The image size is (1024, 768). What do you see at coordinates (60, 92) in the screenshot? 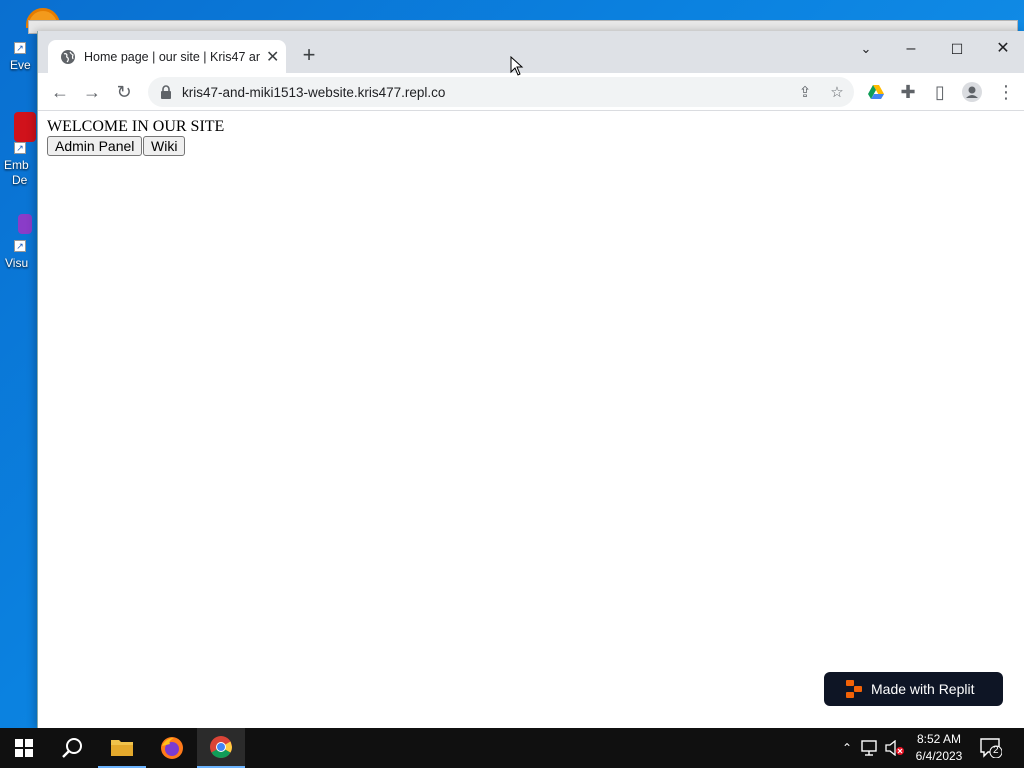
I see `back-button: ←` at bounding box center [60, 92].